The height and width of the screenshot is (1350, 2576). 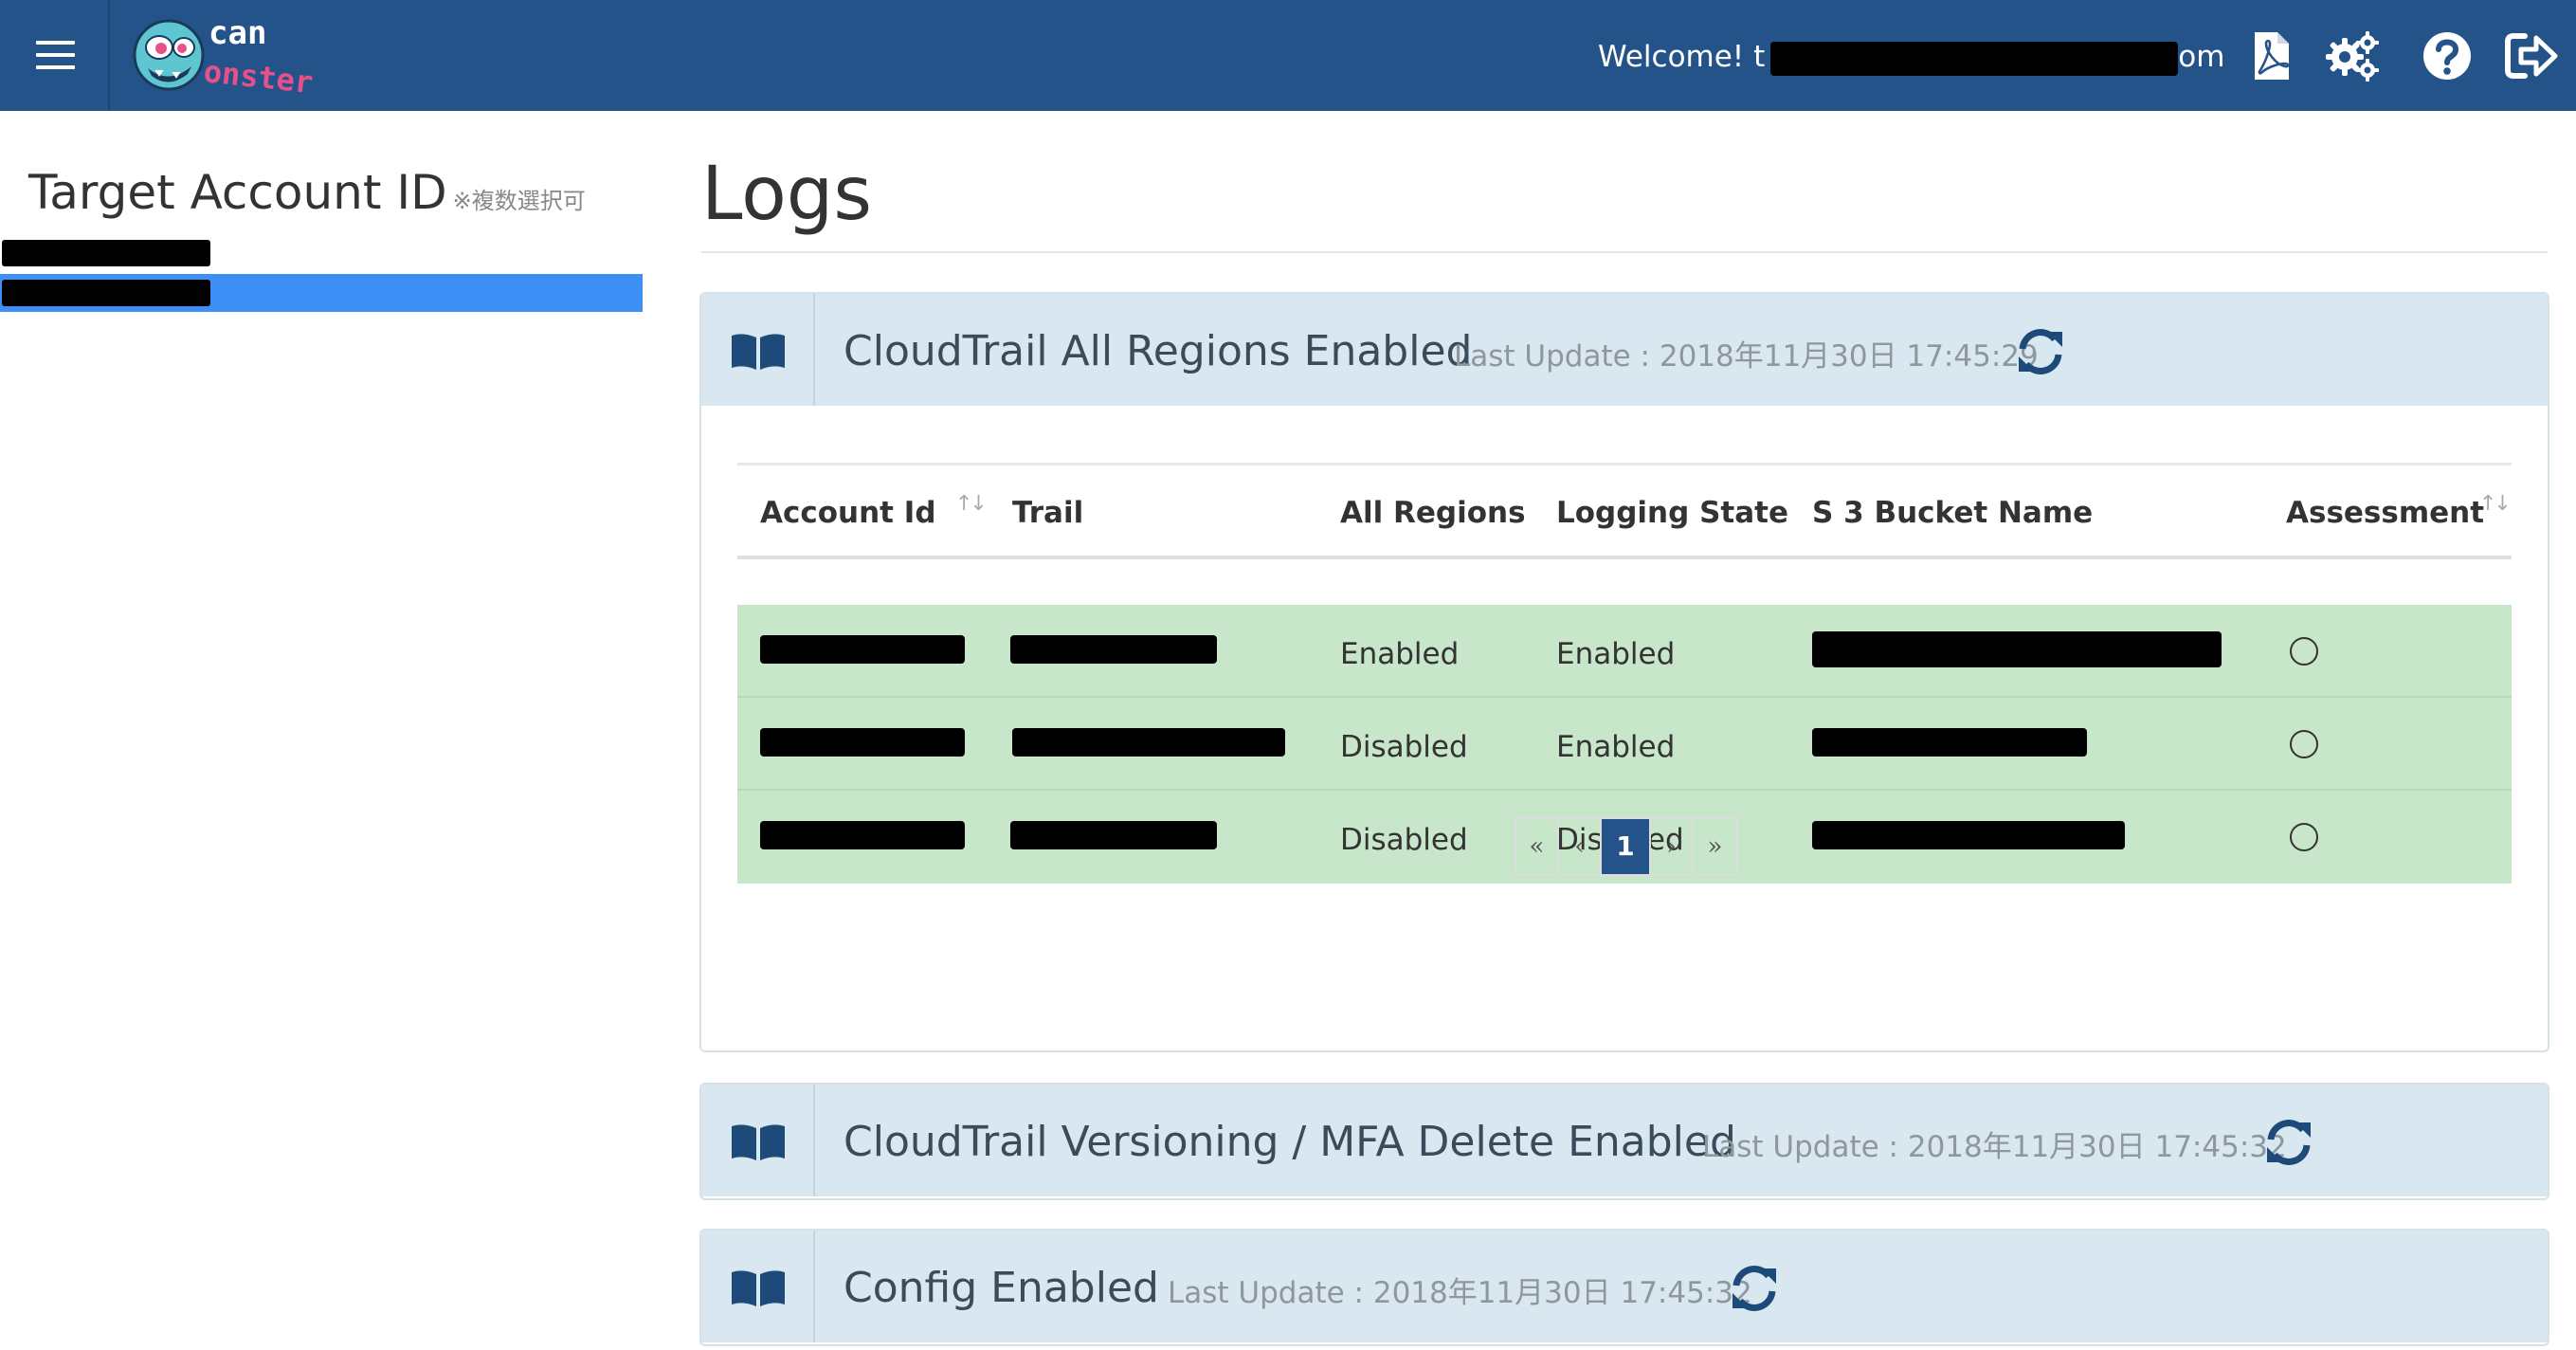 I want to click on settings-icon, so click(x=2351, y=56).